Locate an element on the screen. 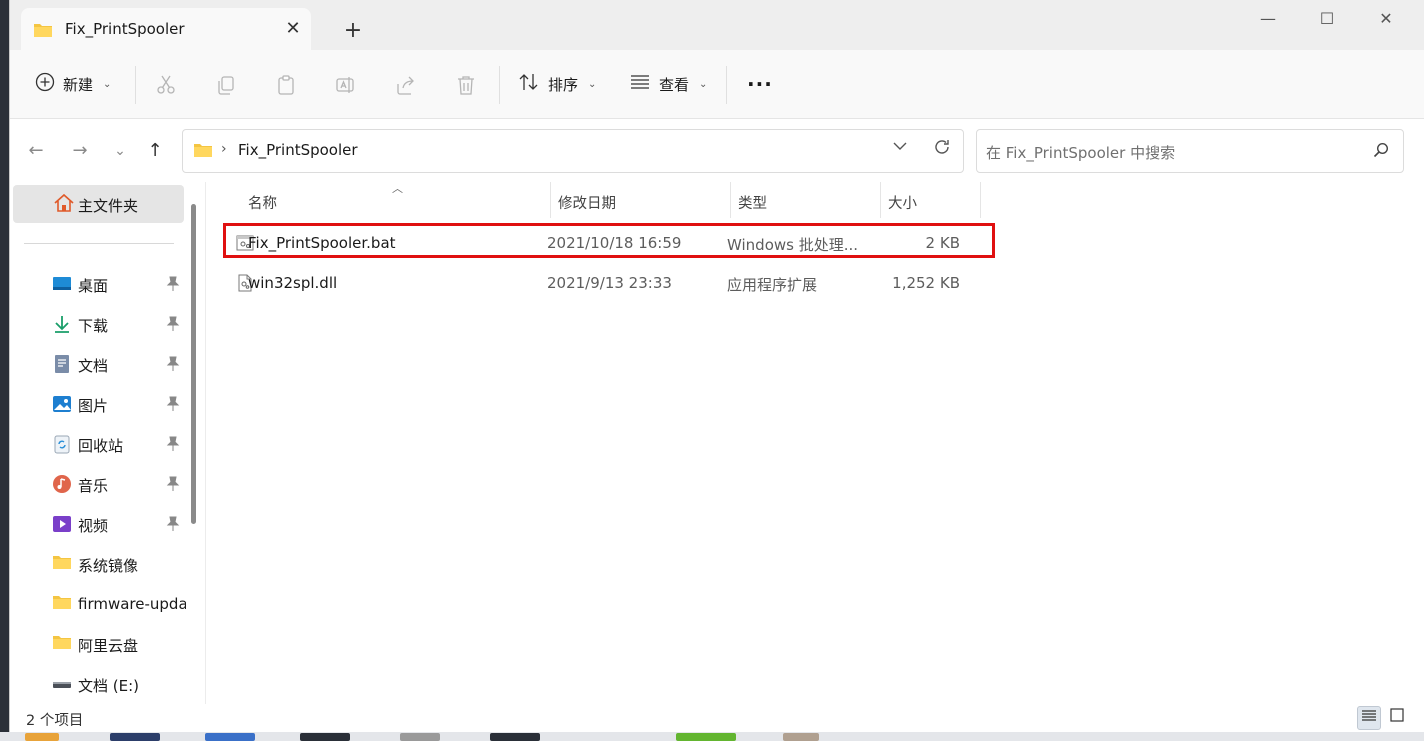  recent-locations-chevron-icon: ⌄ is located at coordinates (120, 151).